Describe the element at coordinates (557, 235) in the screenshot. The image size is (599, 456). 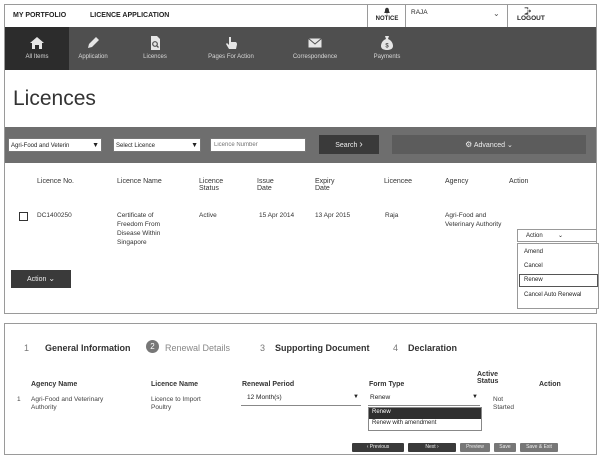
I see `row-action-select: Action ⌄` at that location.